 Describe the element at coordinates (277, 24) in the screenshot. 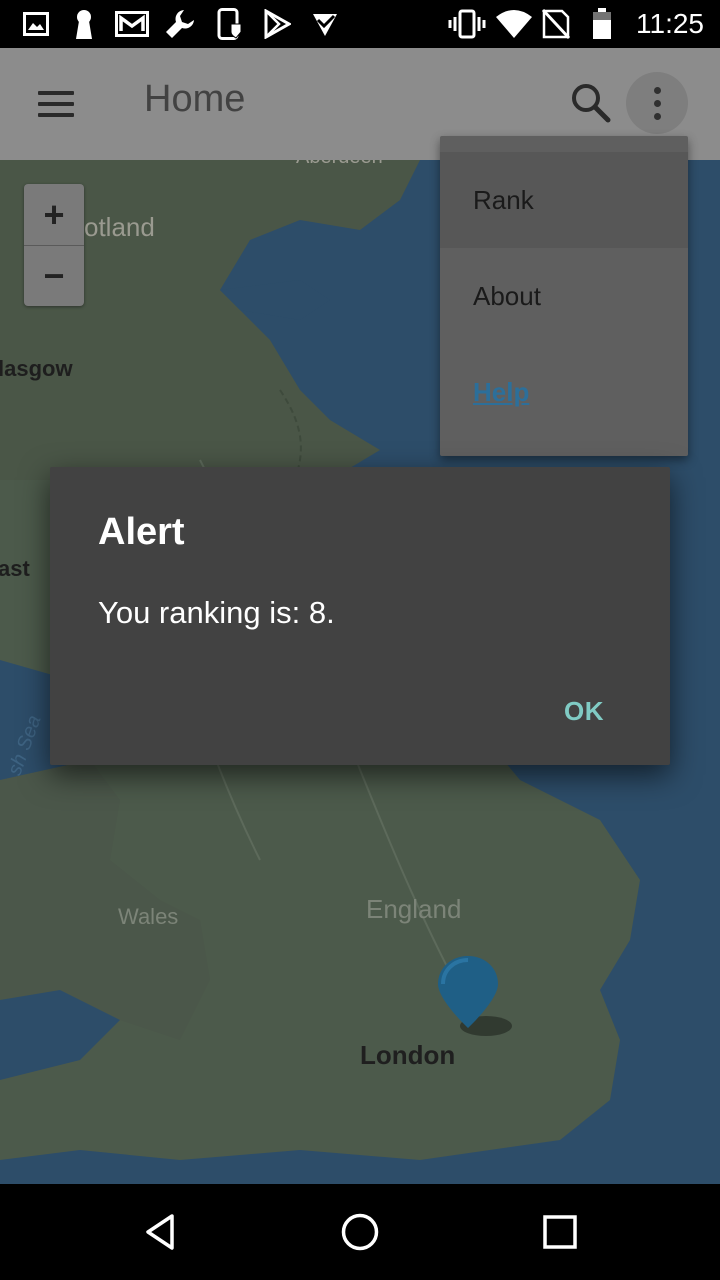

I see `play-store-icon` at that location.